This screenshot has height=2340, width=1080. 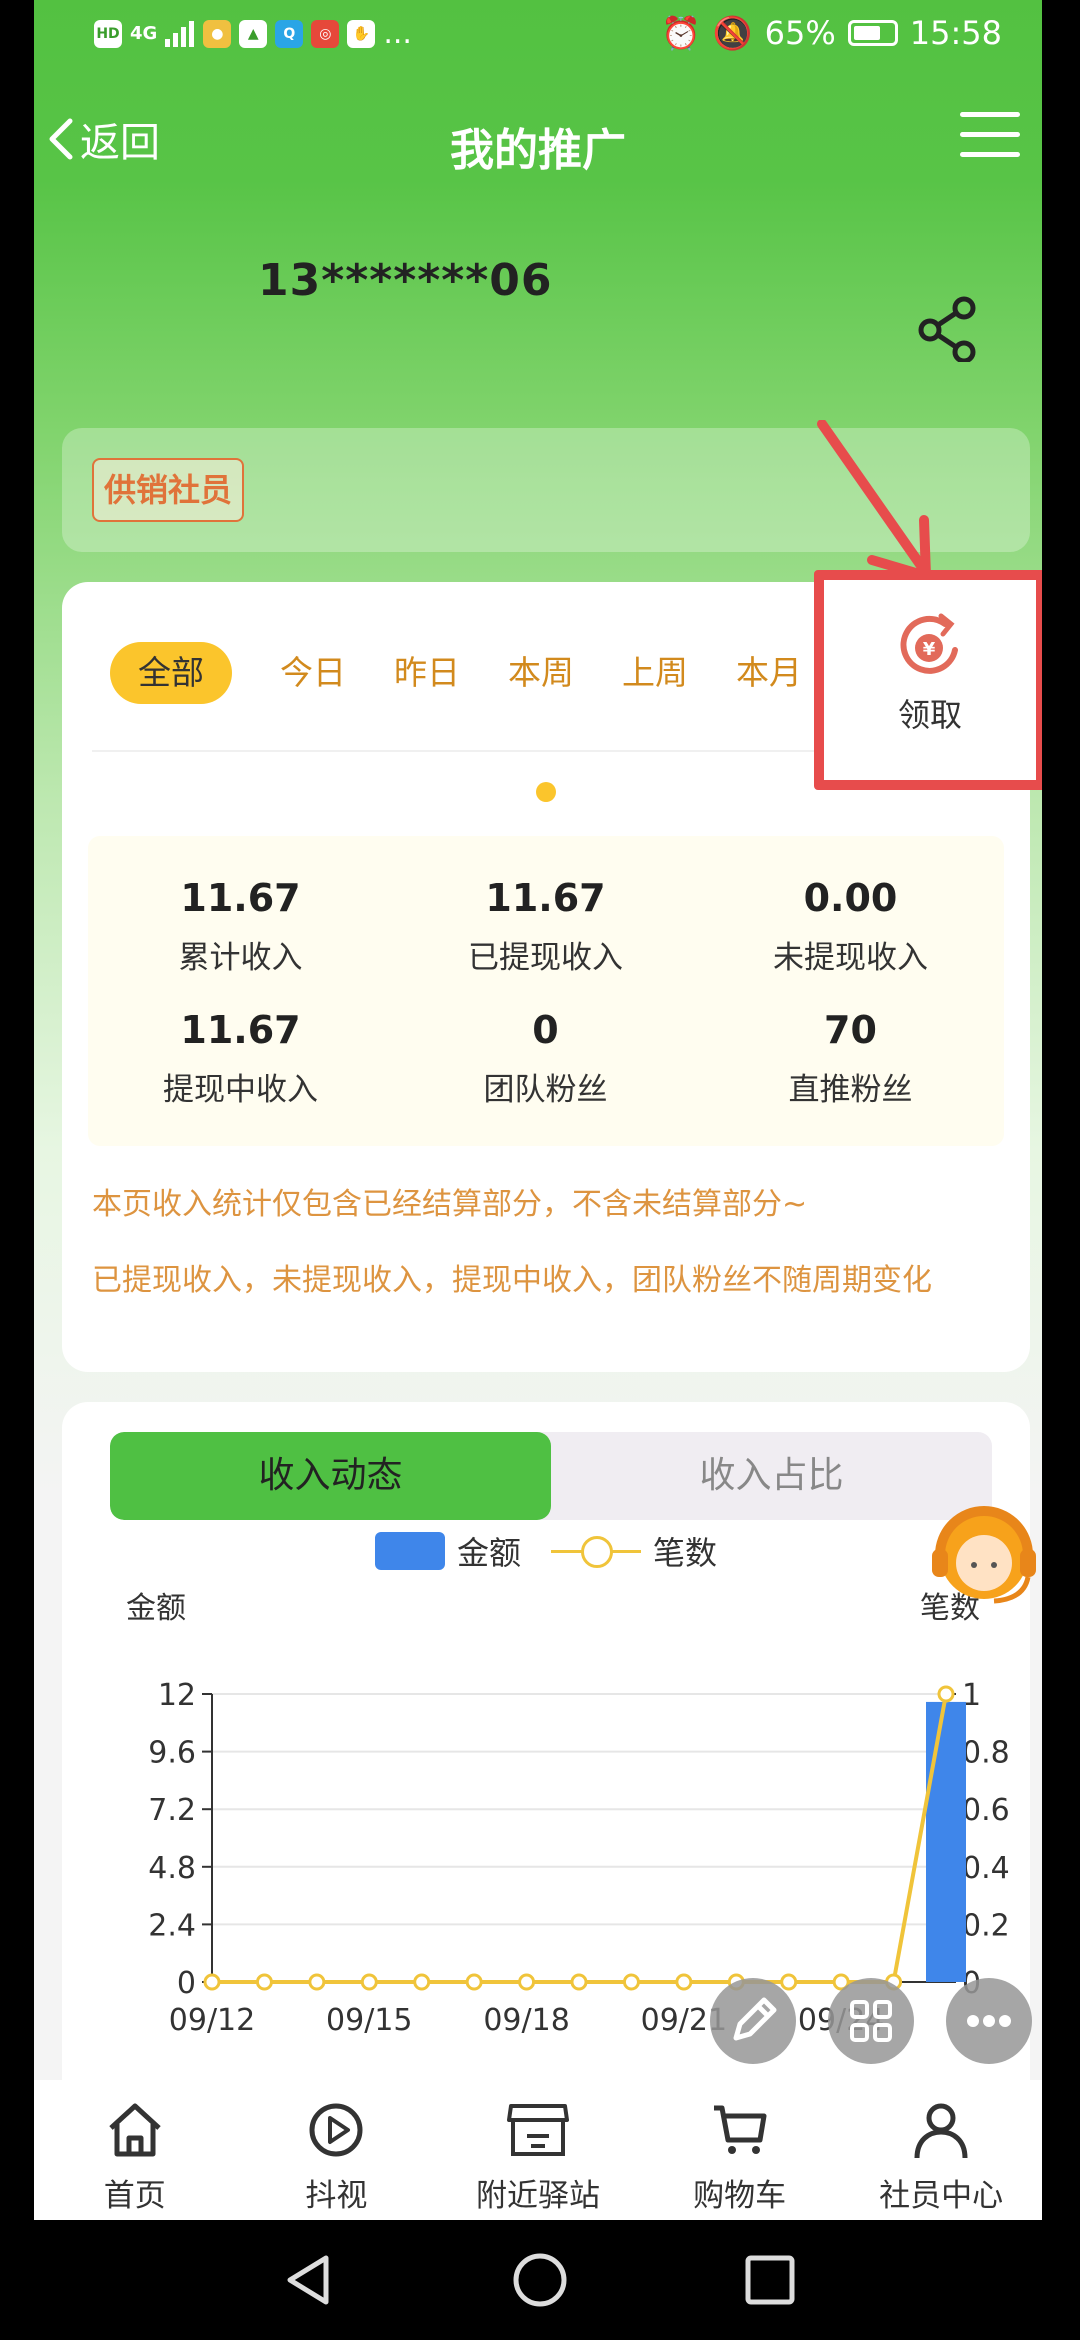 What do you see at coordinates (546, 792) in the screenshot?
I see `page-indicator-dot` at bounding box center [546, 792].